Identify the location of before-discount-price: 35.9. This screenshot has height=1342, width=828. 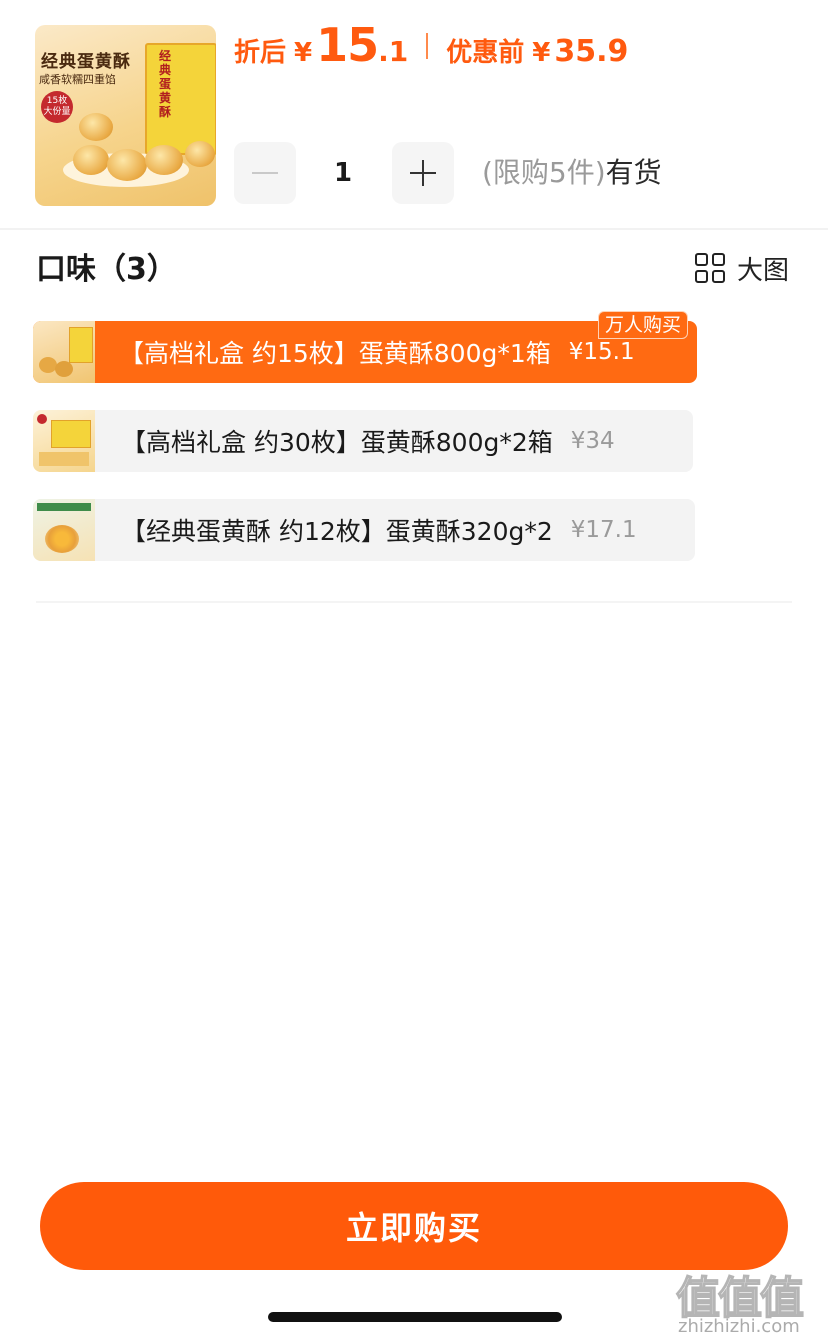
(591, 51).